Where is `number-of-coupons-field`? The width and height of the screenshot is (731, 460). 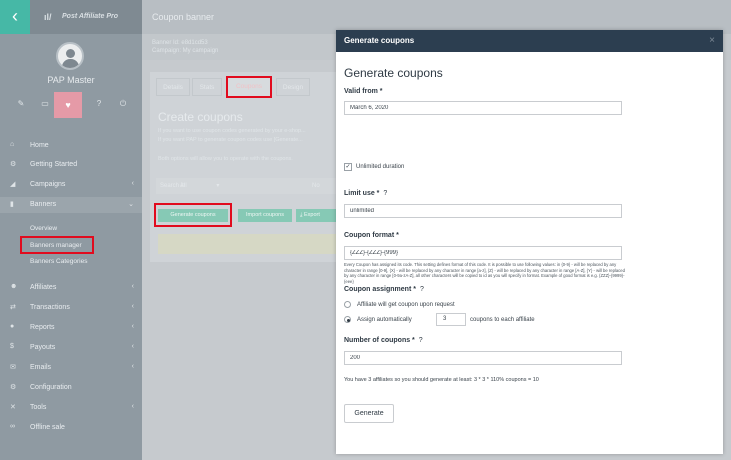
number-of-coupons-field is located at coordinates (483, 358).